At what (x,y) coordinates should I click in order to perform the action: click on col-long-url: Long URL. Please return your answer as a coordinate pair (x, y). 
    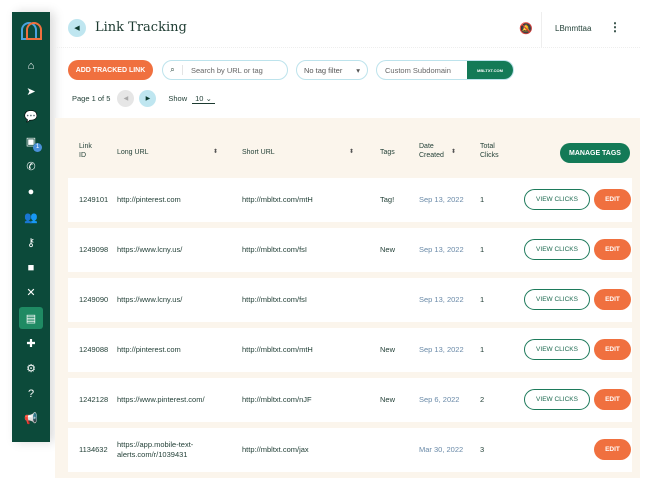
    Looking at the image, I should click on (133, 152).